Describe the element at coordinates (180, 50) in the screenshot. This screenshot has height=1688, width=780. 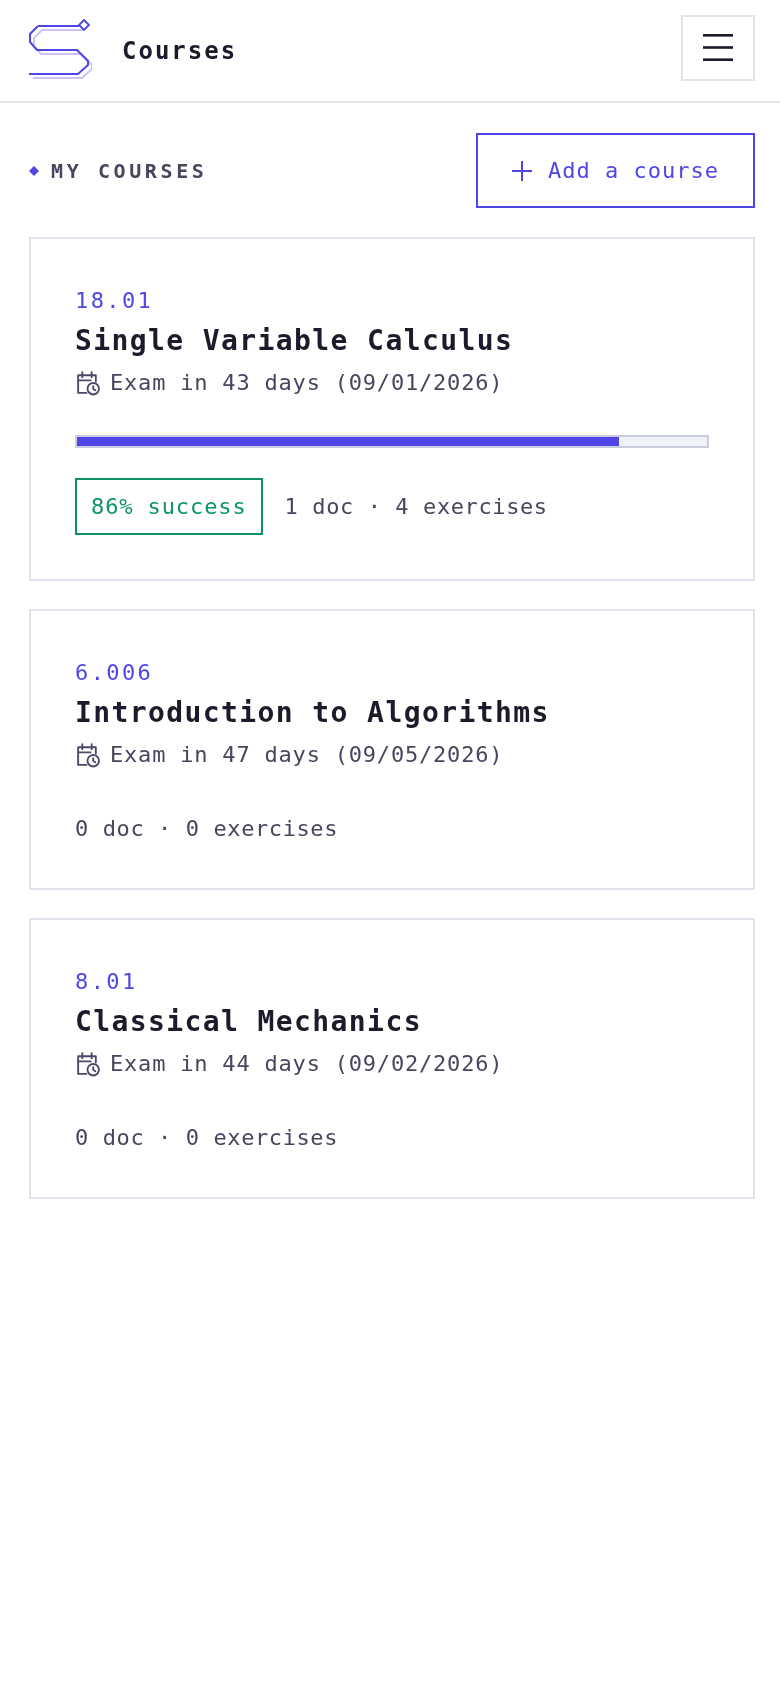
I see `page-title: Courses` at that location.